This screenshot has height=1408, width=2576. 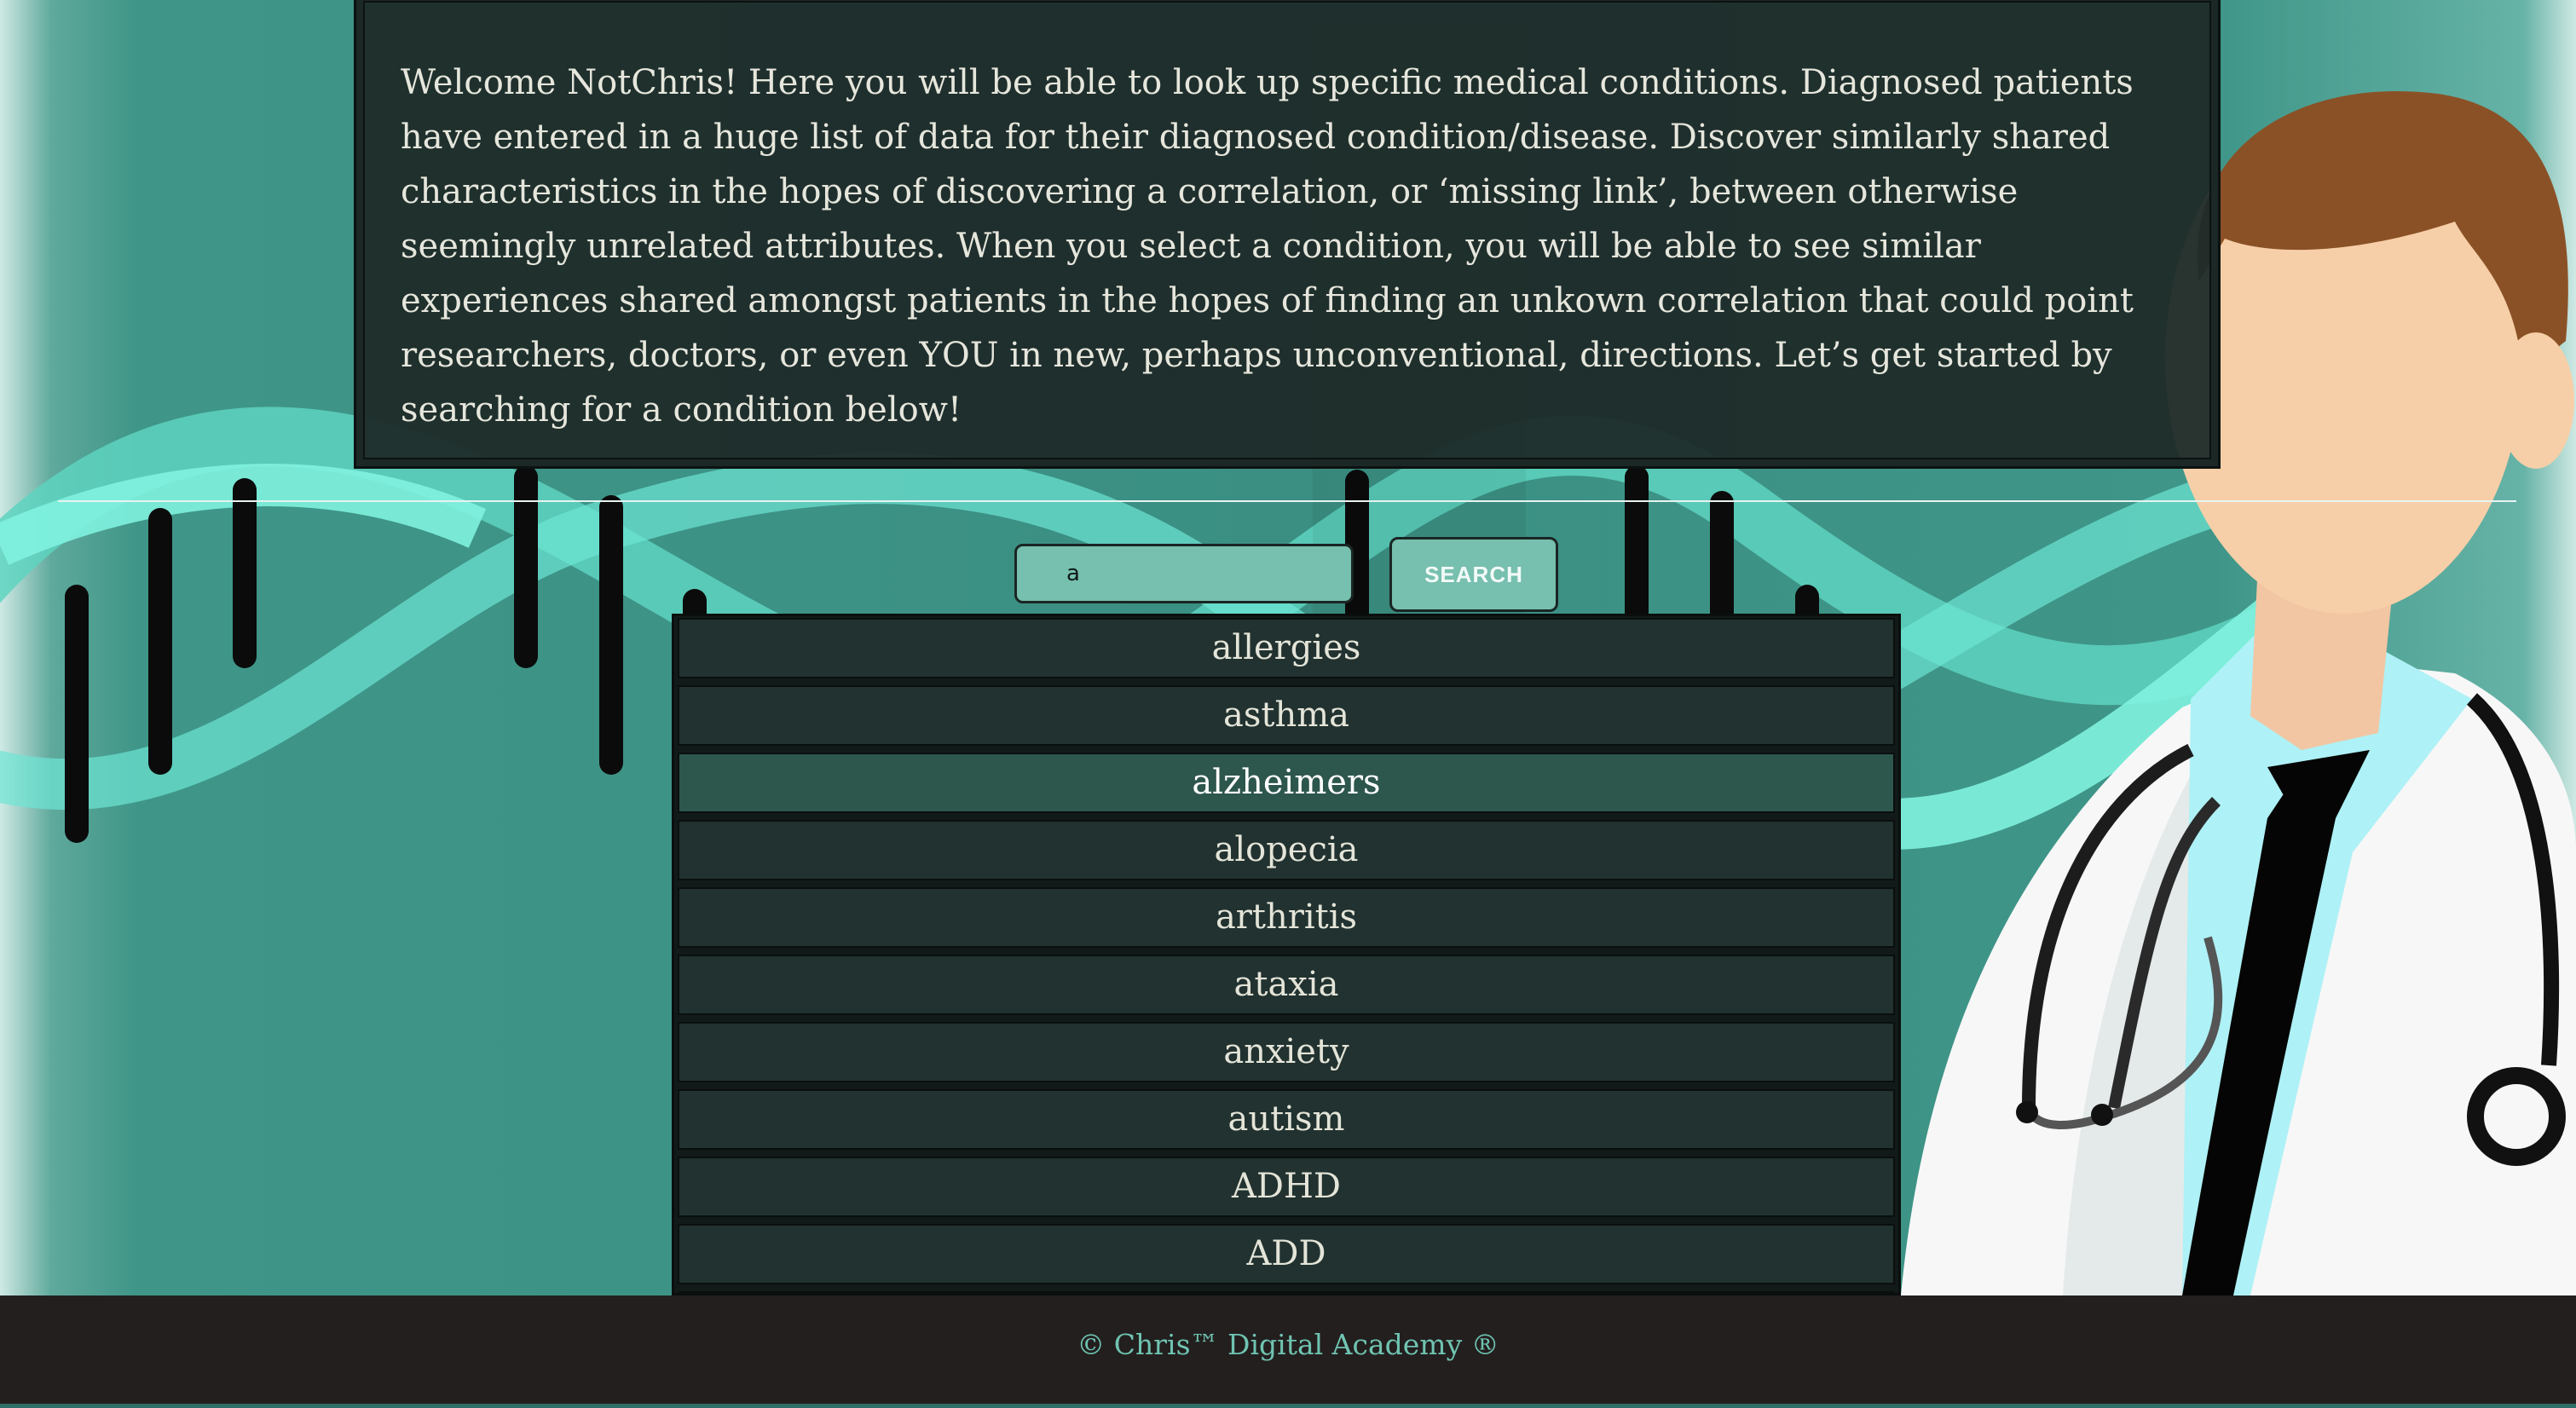 I want to click on condition-search-input, so click(x=1184, y=574).